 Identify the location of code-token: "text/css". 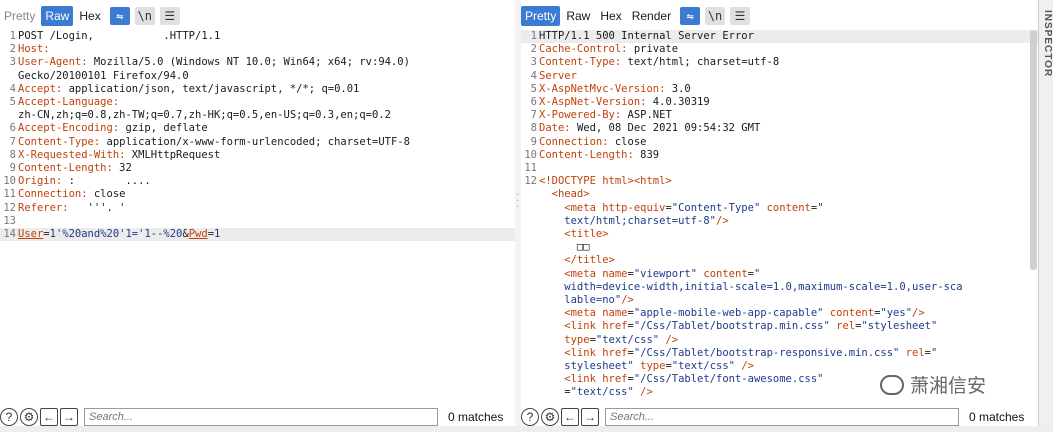
(630, 339).